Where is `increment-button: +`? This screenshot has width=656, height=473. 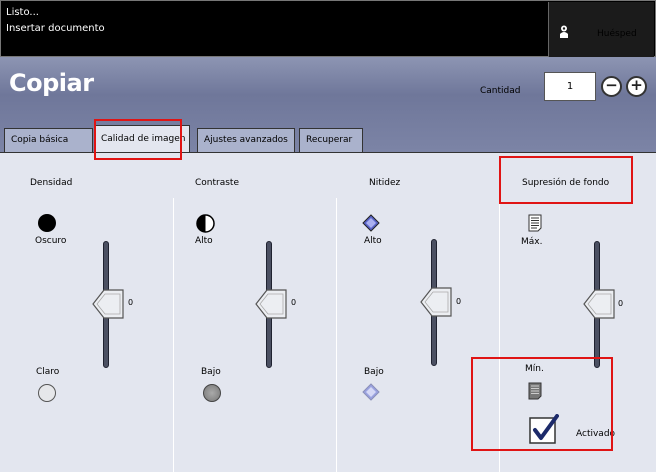
increment-button: + is located at coordinates (636, 86).